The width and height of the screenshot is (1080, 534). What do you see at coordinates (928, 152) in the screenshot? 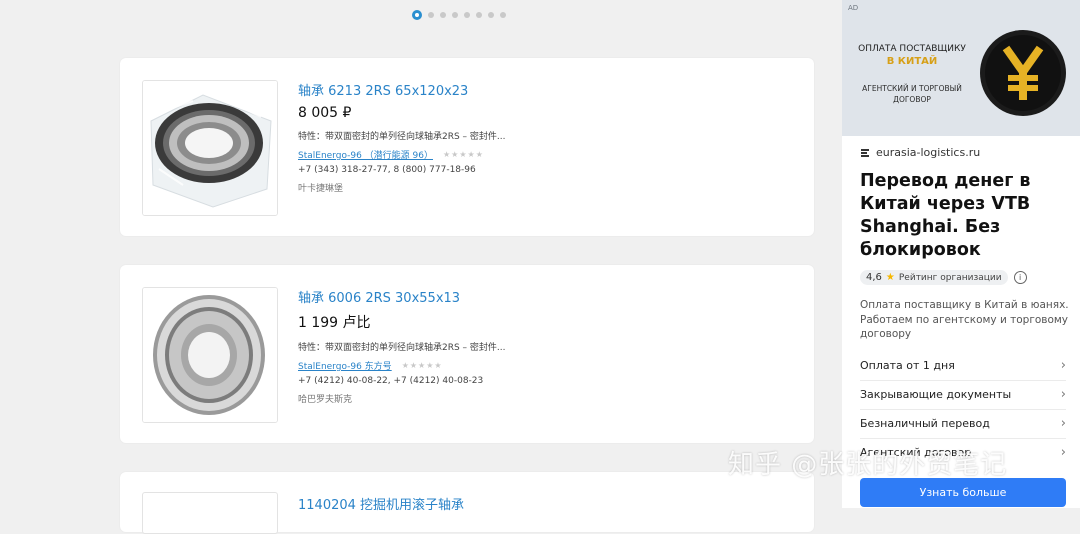
I see `ad-domain: eurasia-logistics.ru` at bounding box center [928, 152].